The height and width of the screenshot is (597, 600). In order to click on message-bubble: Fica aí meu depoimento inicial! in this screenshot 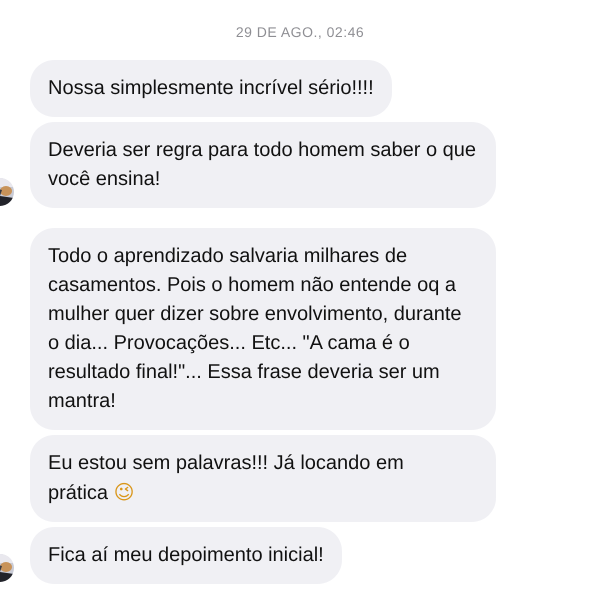, I will do `click(186, 555)`.